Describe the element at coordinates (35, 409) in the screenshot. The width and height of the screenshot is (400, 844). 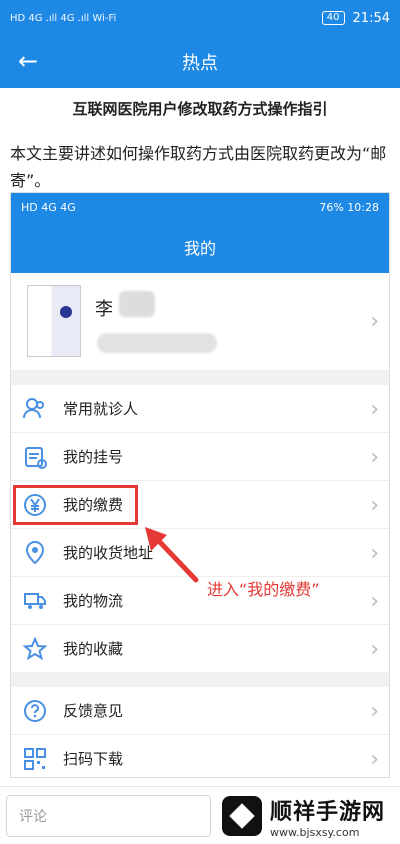
I see `users-icon` at that location.